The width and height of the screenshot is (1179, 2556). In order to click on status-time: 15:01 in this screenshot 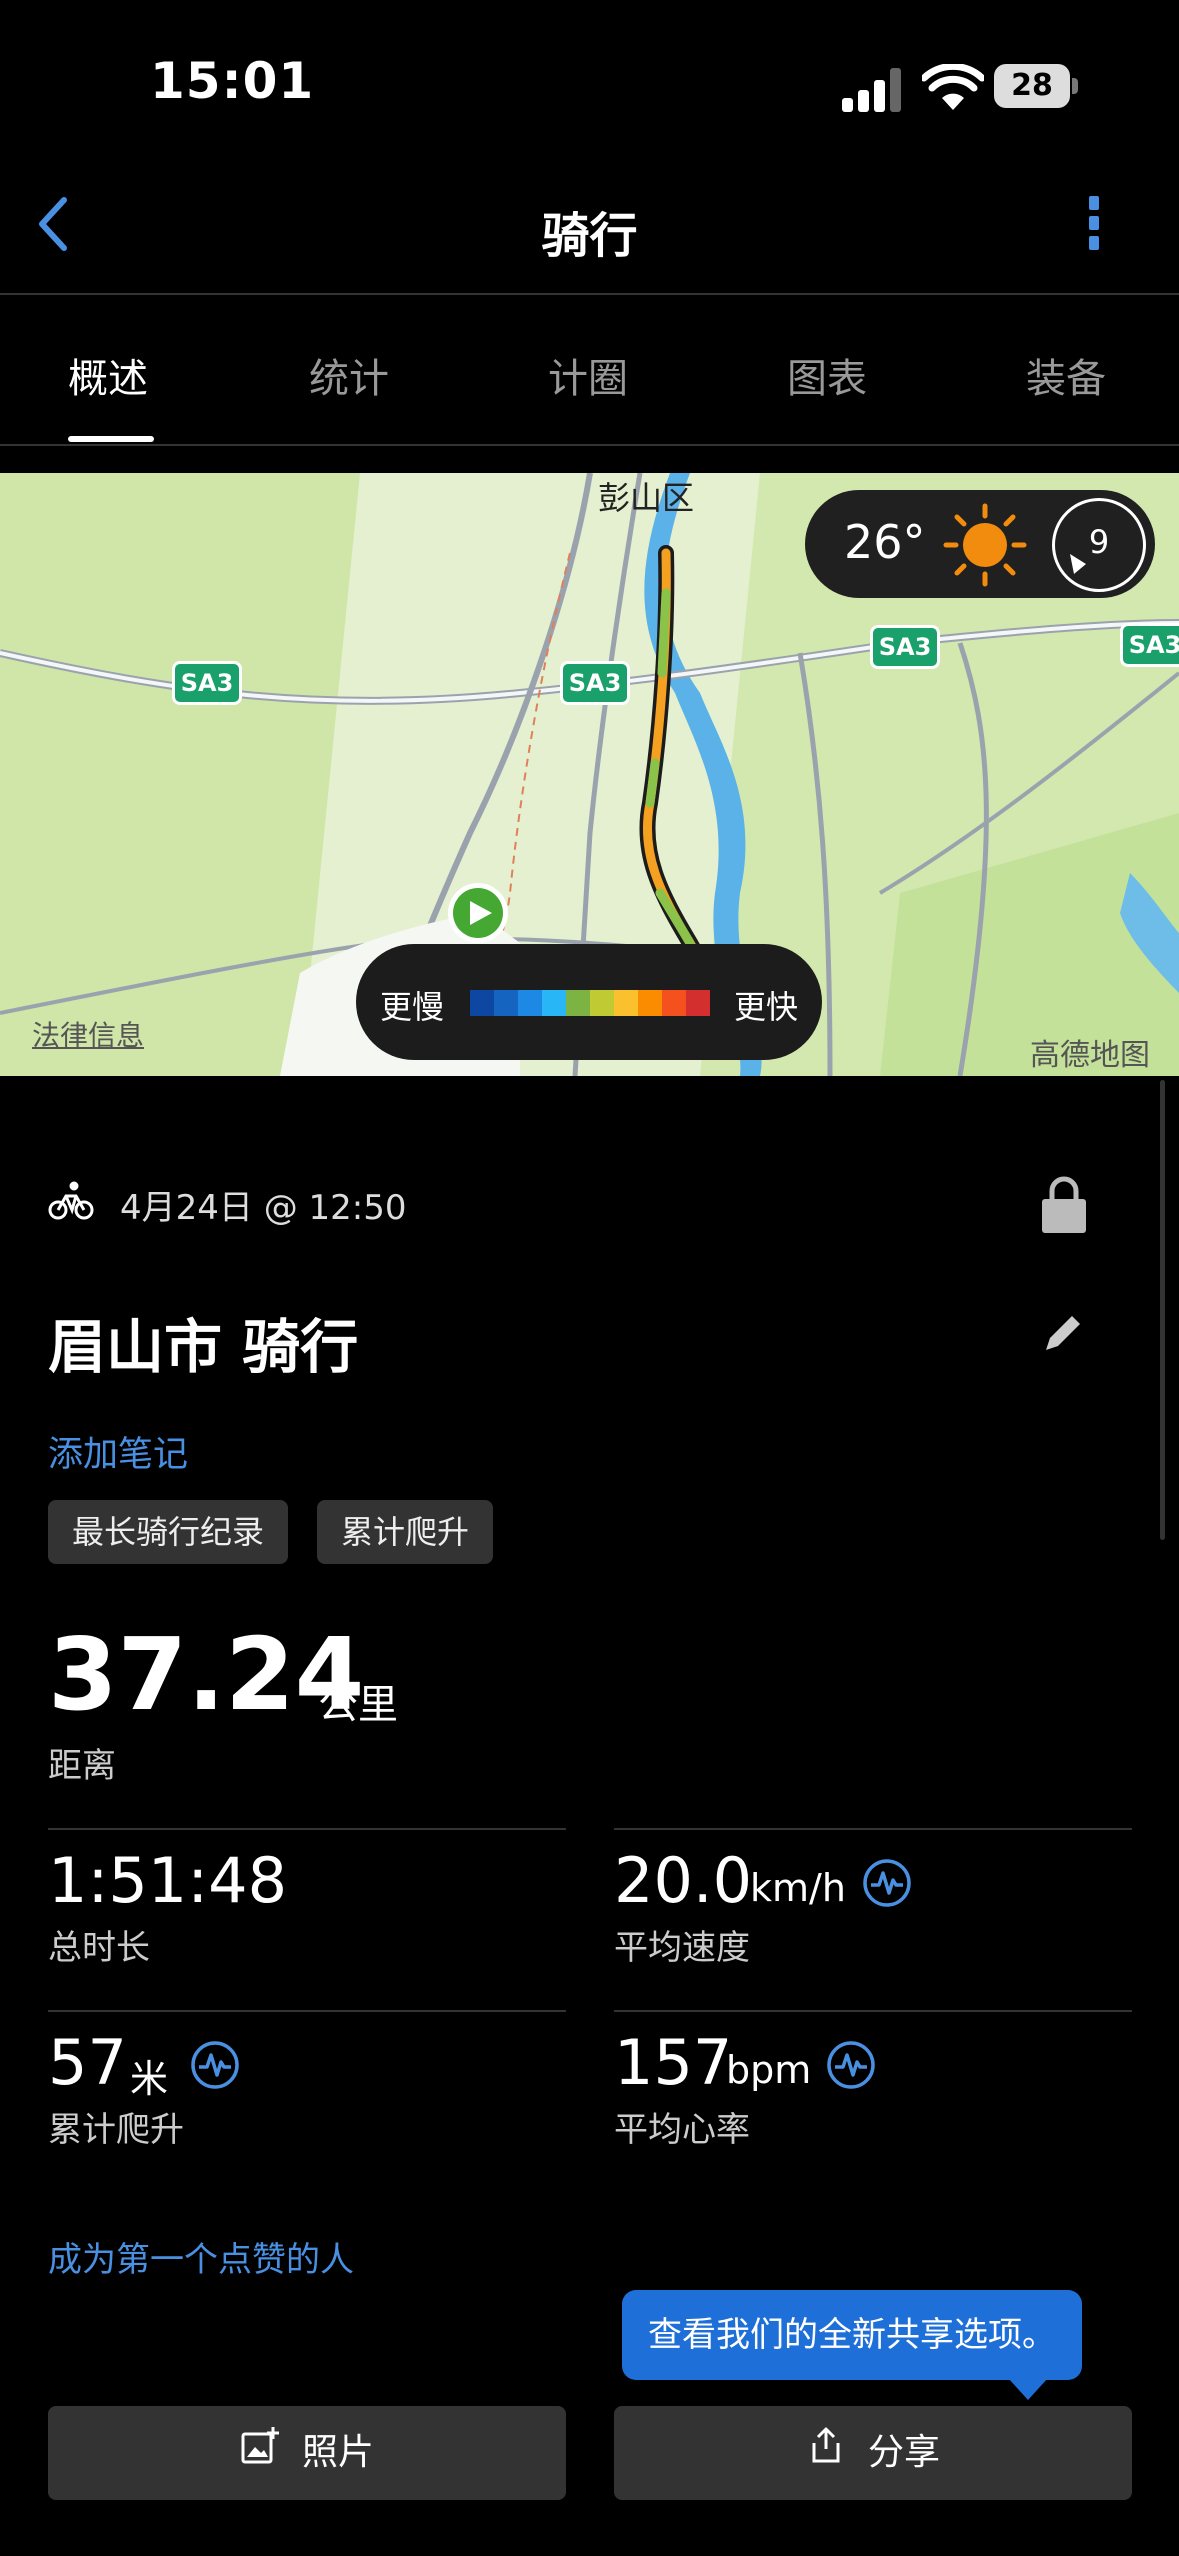, I will do `click(232, 81)`.